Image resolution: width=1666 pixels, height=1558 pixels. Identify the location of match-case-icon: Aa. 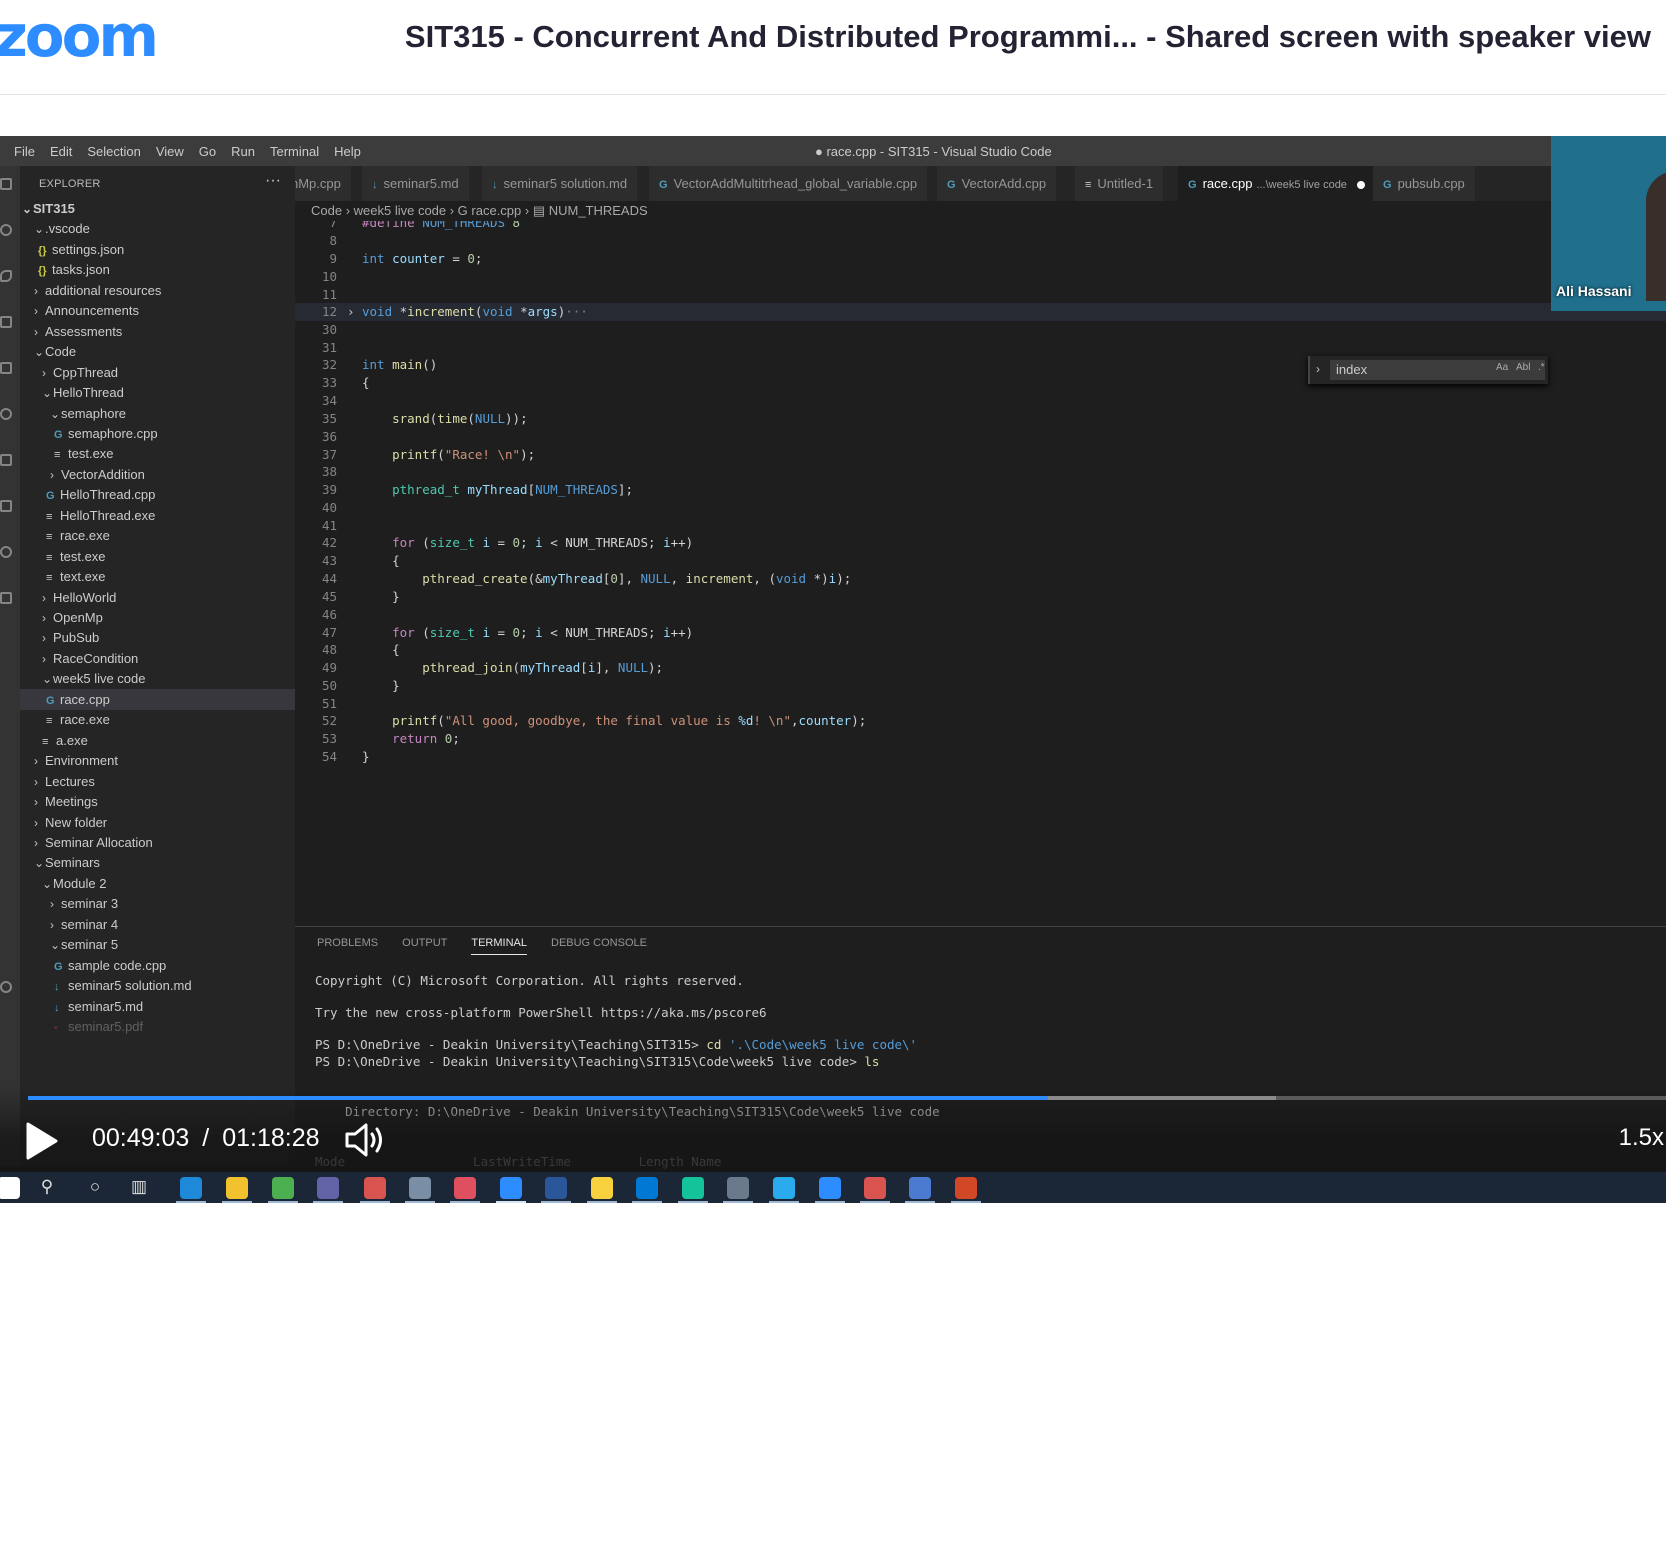
(1502, 367).